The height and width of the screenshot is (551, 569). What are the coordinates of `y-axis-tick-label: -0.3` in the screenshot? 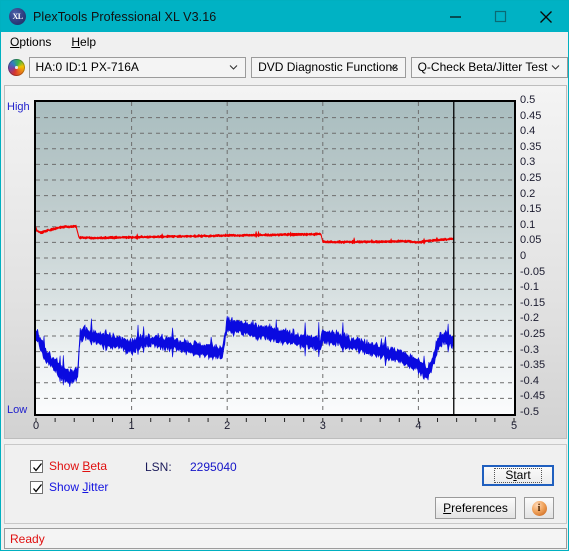 It's located at (529, 349).